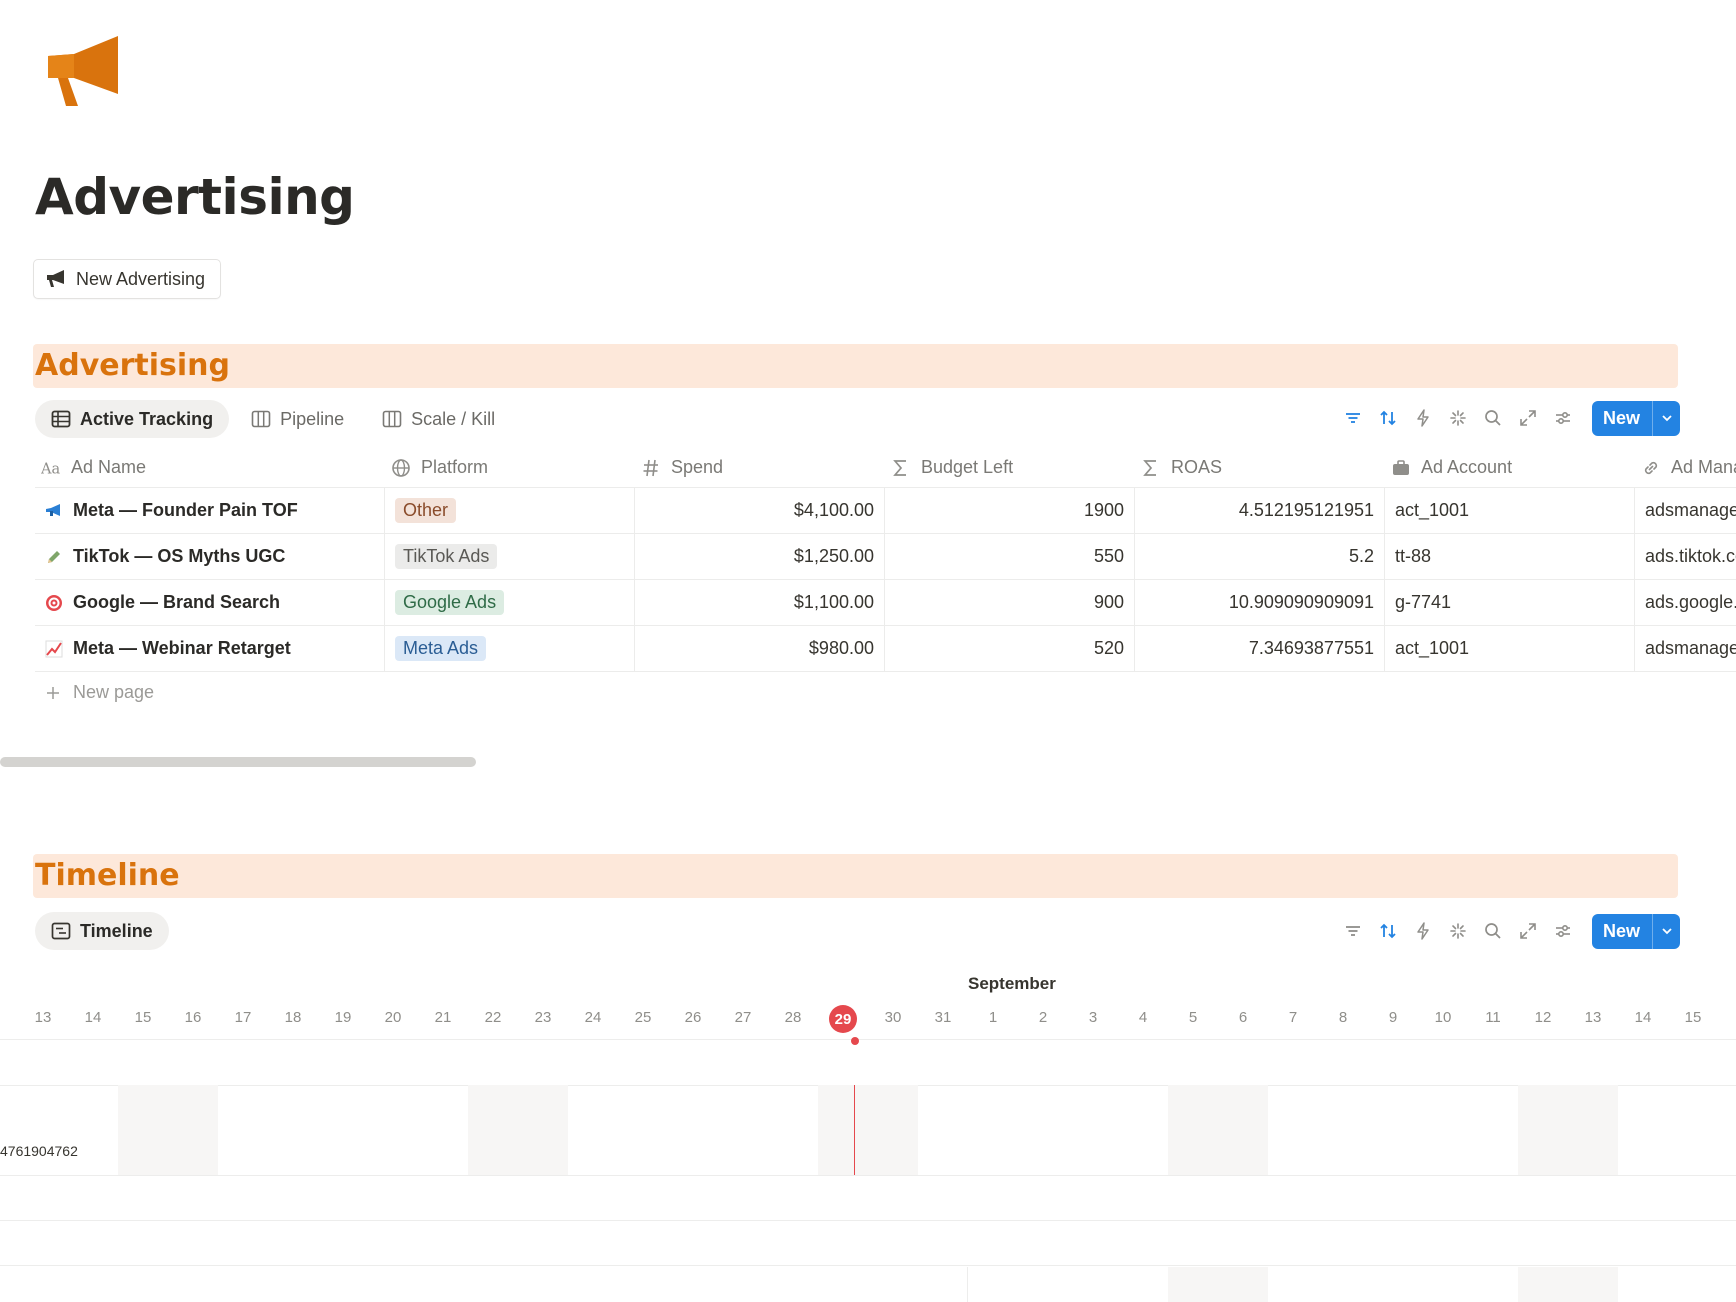 This screenshot has height=1302, width=1736. I want to click on spend-cell: $4,100.00, so click(760, 510).